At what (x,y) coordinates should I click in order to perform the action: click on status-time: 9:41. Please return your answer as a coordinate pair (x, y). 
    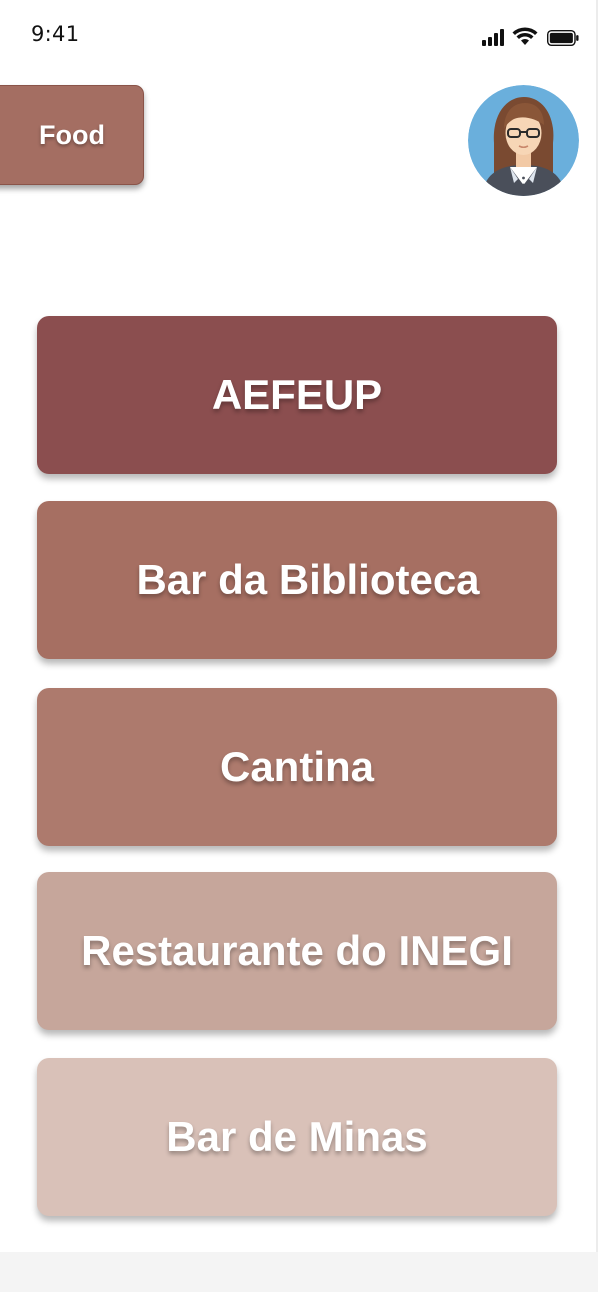
    Looking at the image, I should click on (55, 34).